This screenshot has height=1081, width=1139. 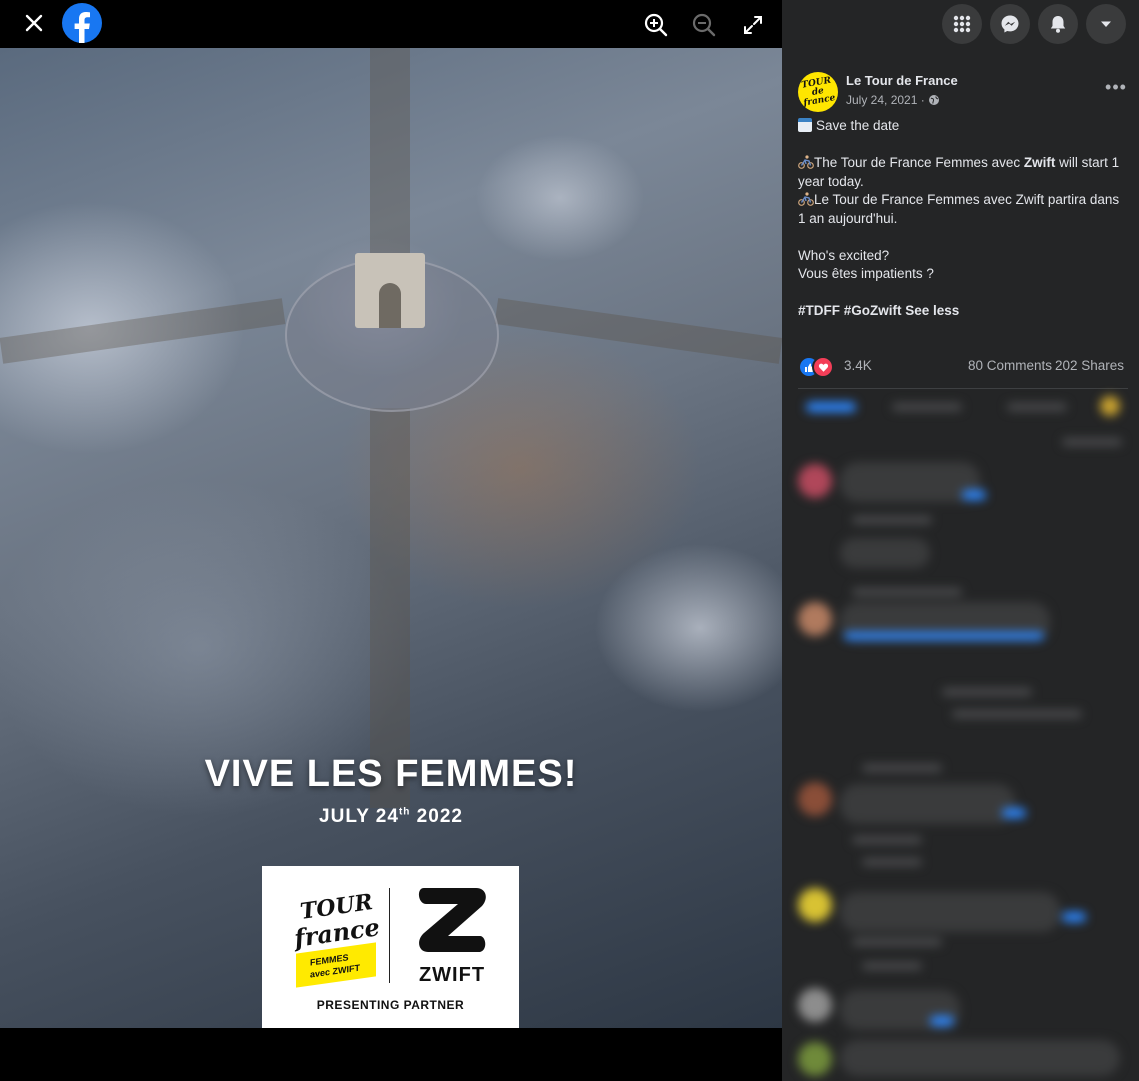 I want to click on post-date: July 24, 2021 ·, so click(x=893, y=100).